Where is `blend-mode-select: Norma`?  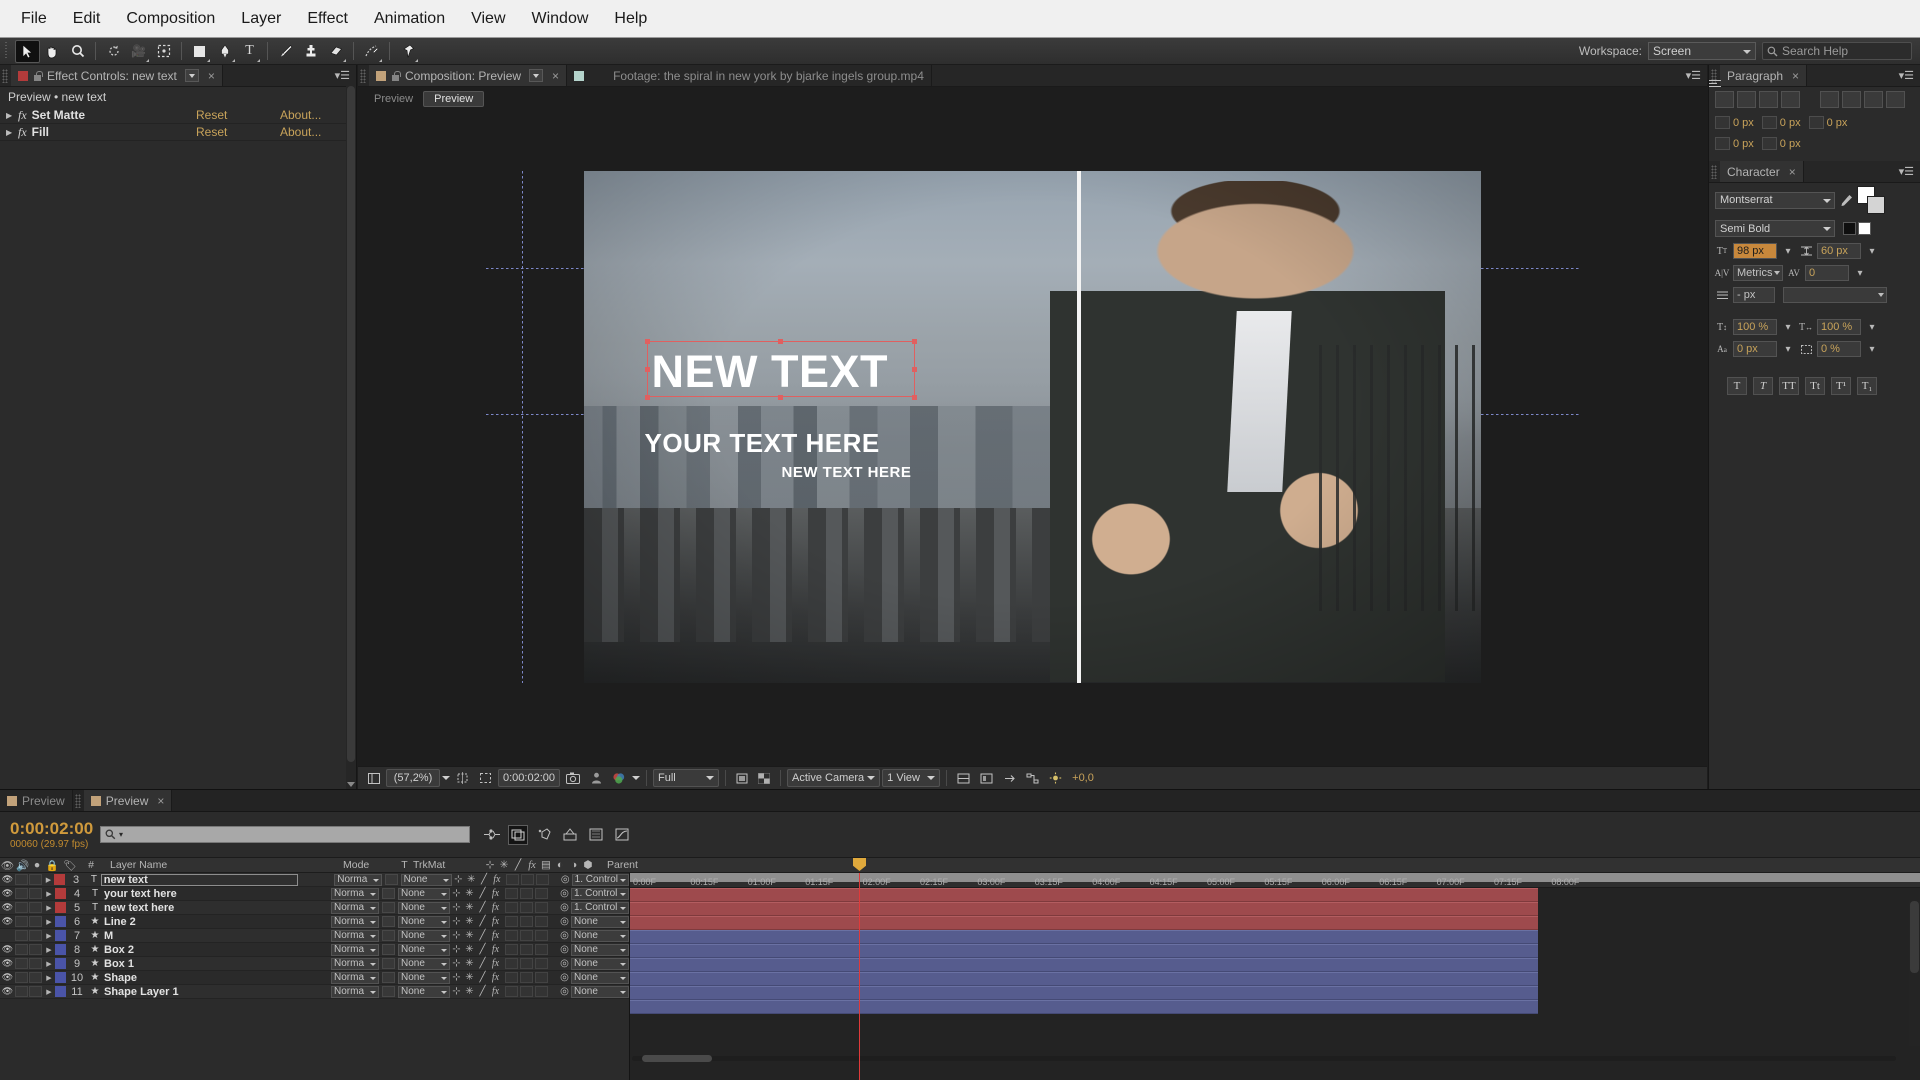
blend-mode-select: Norma is located at coordinates (355, 907).